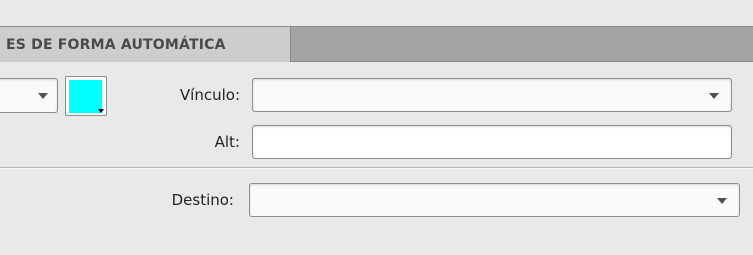  Describe the element at coordinates (492, 95) in the screenshot. I see `vinculo-dropdown` at that location.